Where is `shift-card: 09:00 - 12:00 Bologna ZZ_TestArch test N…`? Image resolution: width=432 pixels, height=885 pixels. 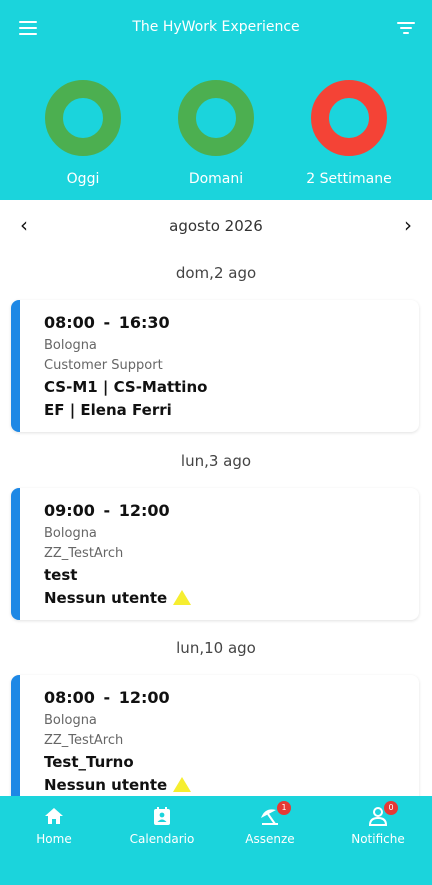 shift-card: 09:00 - 12:00 Bologna ZZ_TestArch test N… is located at coordinates (215, 554).